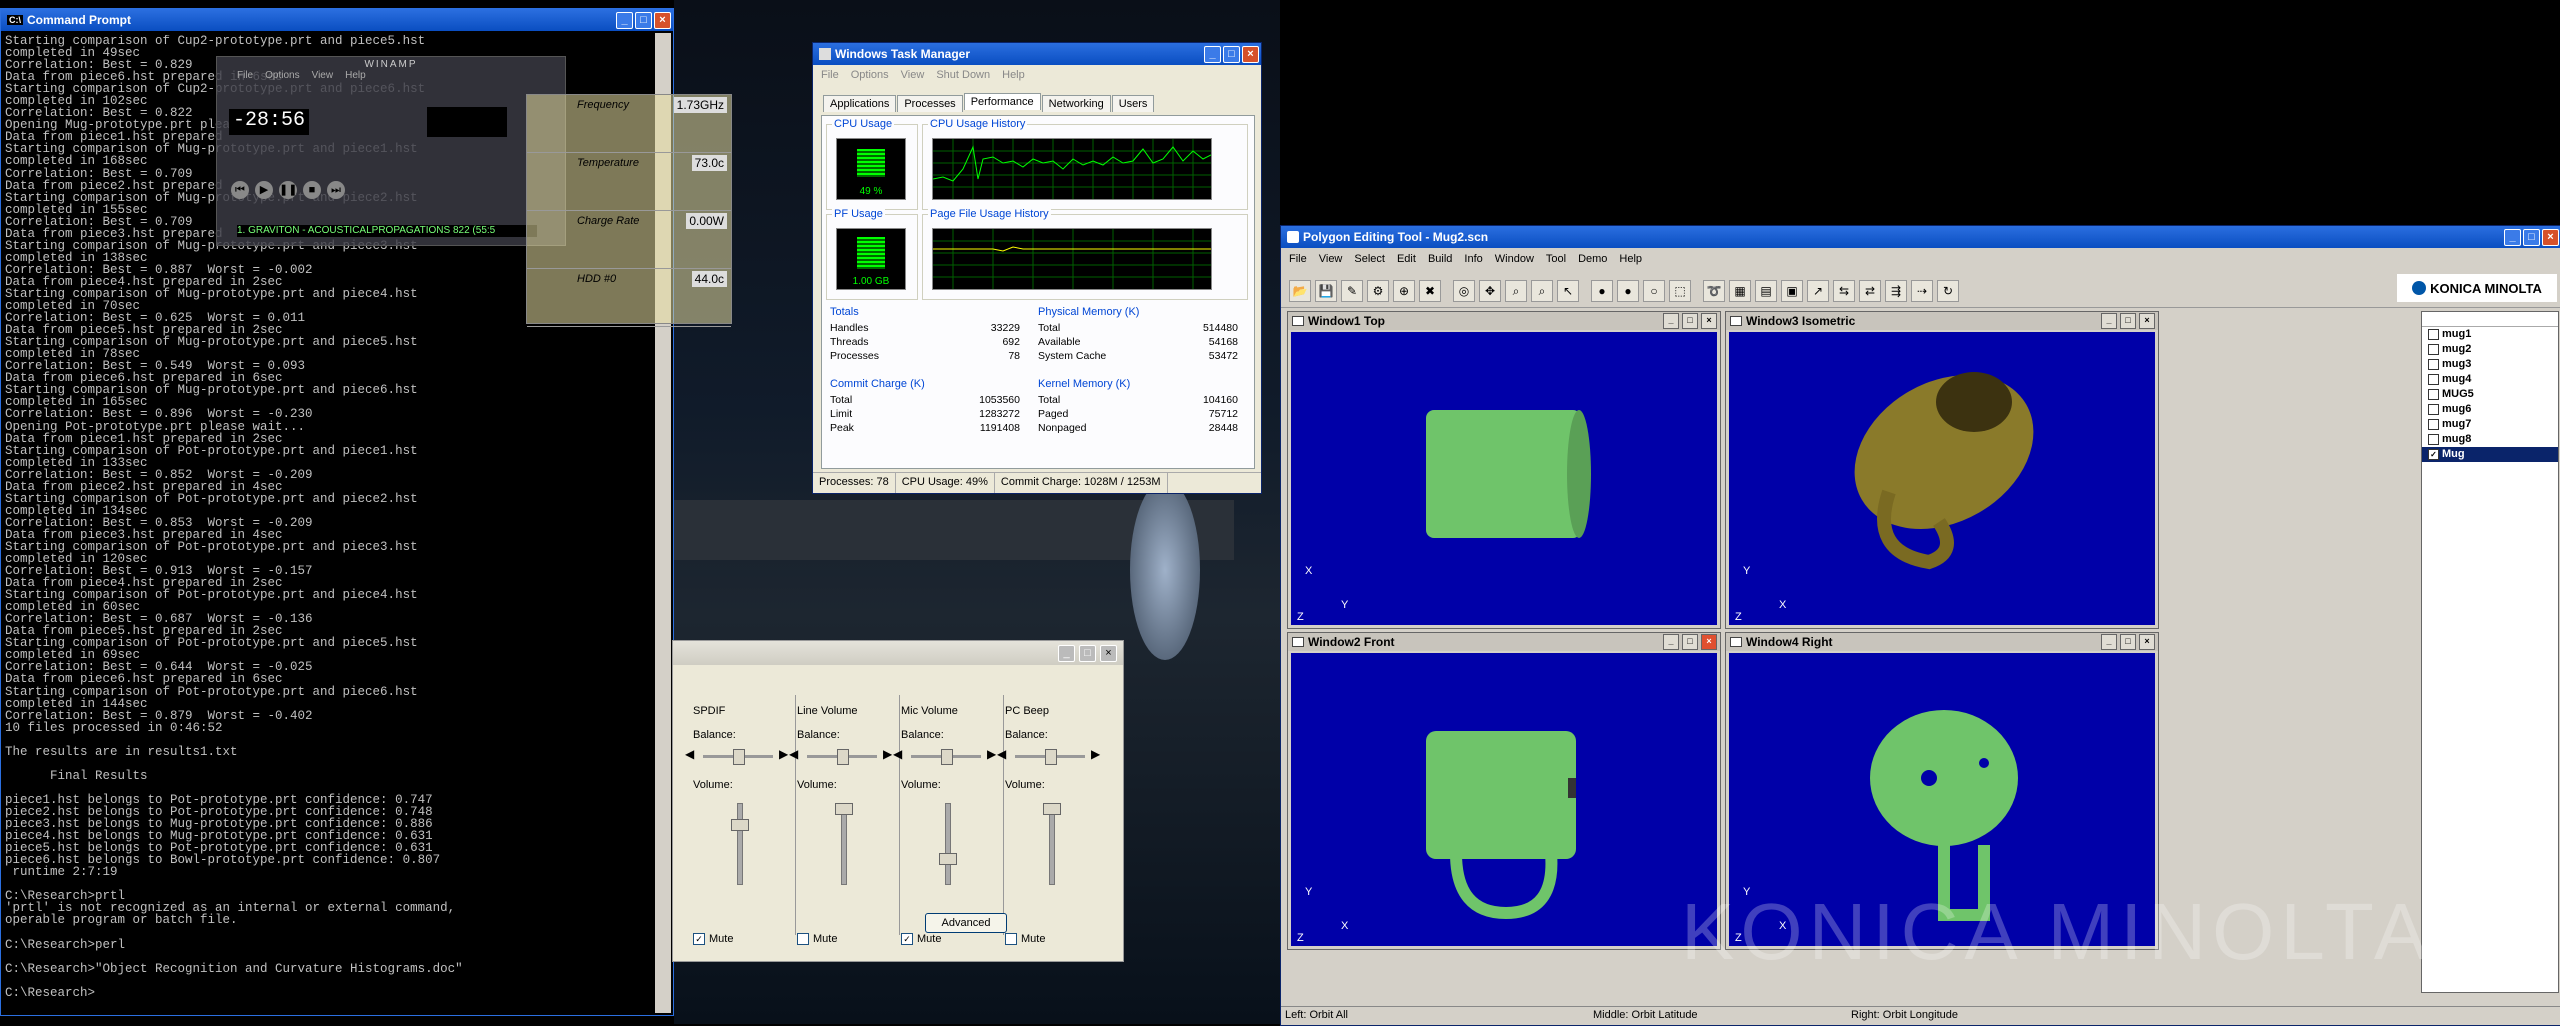 The width and height of the screenshot is (2560, 1026). I want to click on winamp-controls: ⏮ ▶ ❚❚ ■ ⏭, so click(288, 190).